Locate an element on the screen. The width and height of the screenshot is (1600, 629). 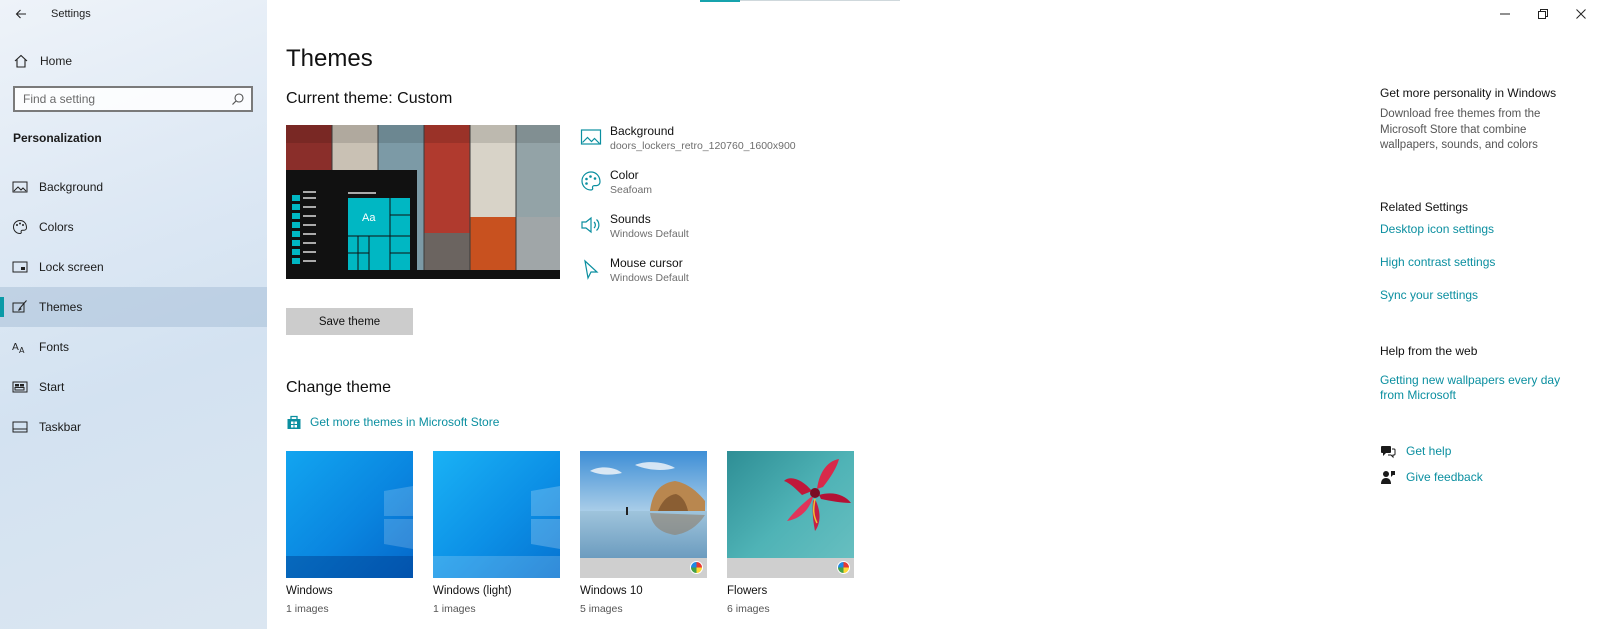
restore-button is located at coordinates (1543, 14).